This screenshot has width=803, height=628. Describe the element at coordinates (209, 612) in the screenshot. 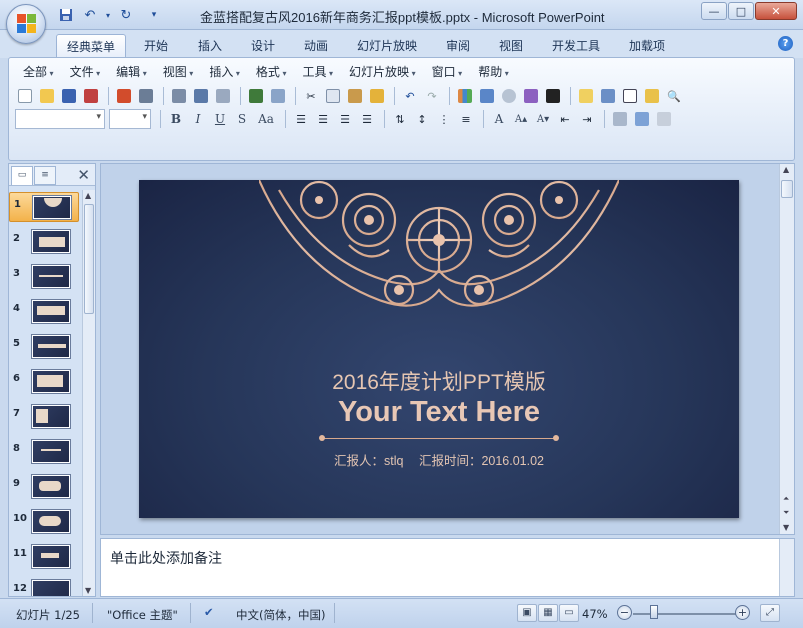

I see `spell-check-icon: ✔` at that location.